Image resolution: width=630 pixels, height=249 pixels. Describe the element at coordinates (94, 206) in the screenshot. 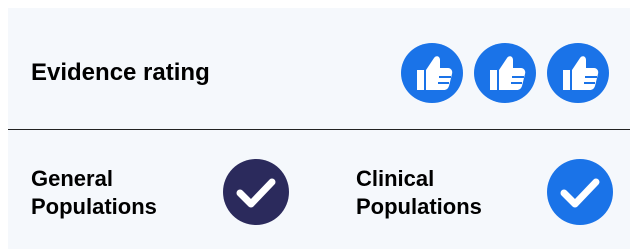

I see `general-populations-line2: Populations` at that location.